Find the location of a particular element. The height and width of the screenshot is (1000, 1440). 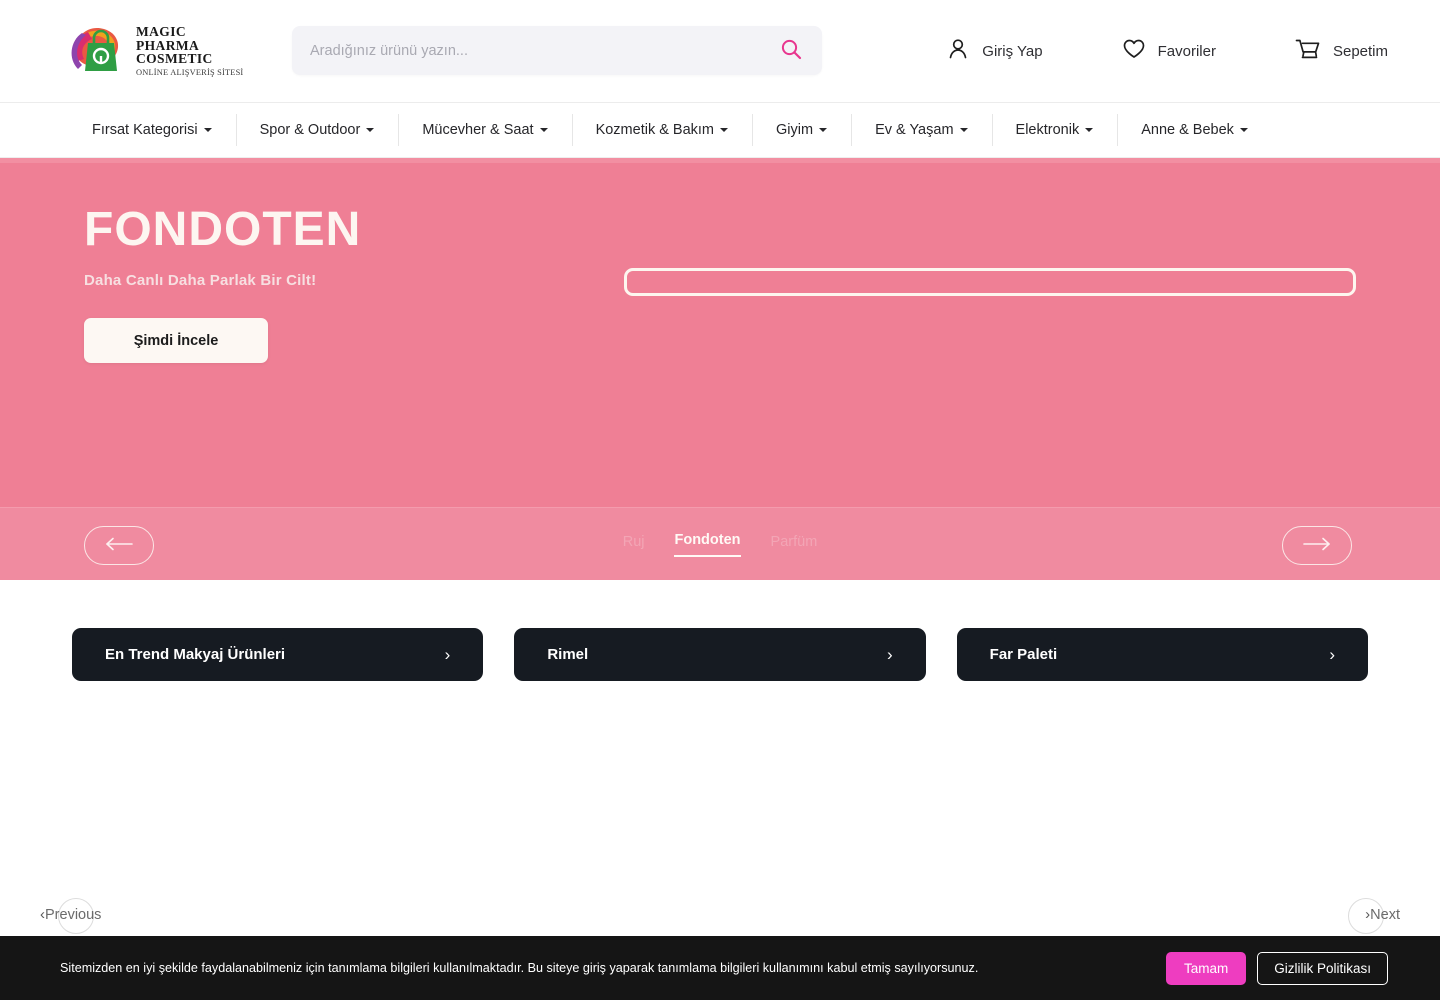

arrow-left-icon is located at coordinates (119, 545).